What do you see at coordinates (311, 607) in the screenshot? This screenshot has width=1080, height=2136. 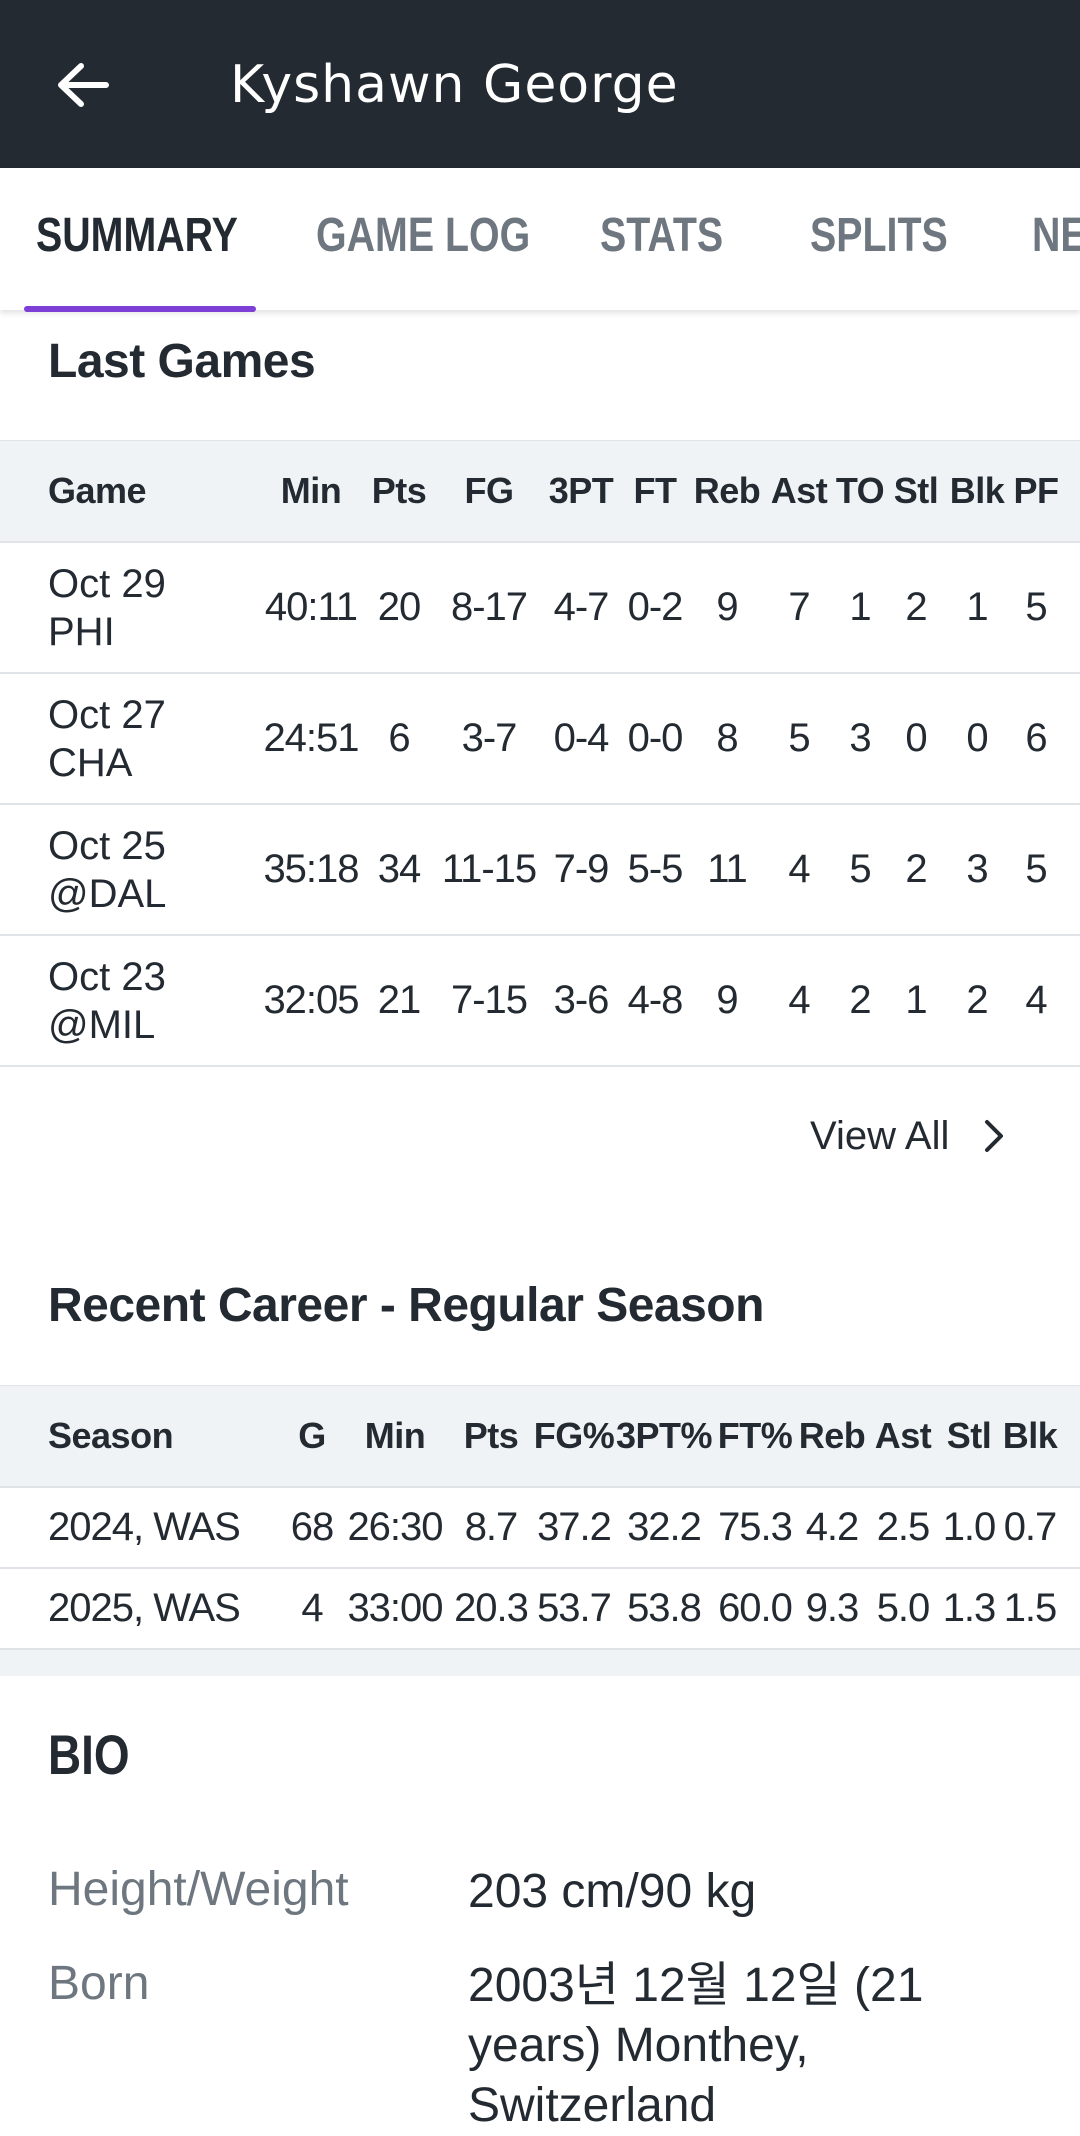 I see `stat-min: 40:11` at bounding box center [311, 607].